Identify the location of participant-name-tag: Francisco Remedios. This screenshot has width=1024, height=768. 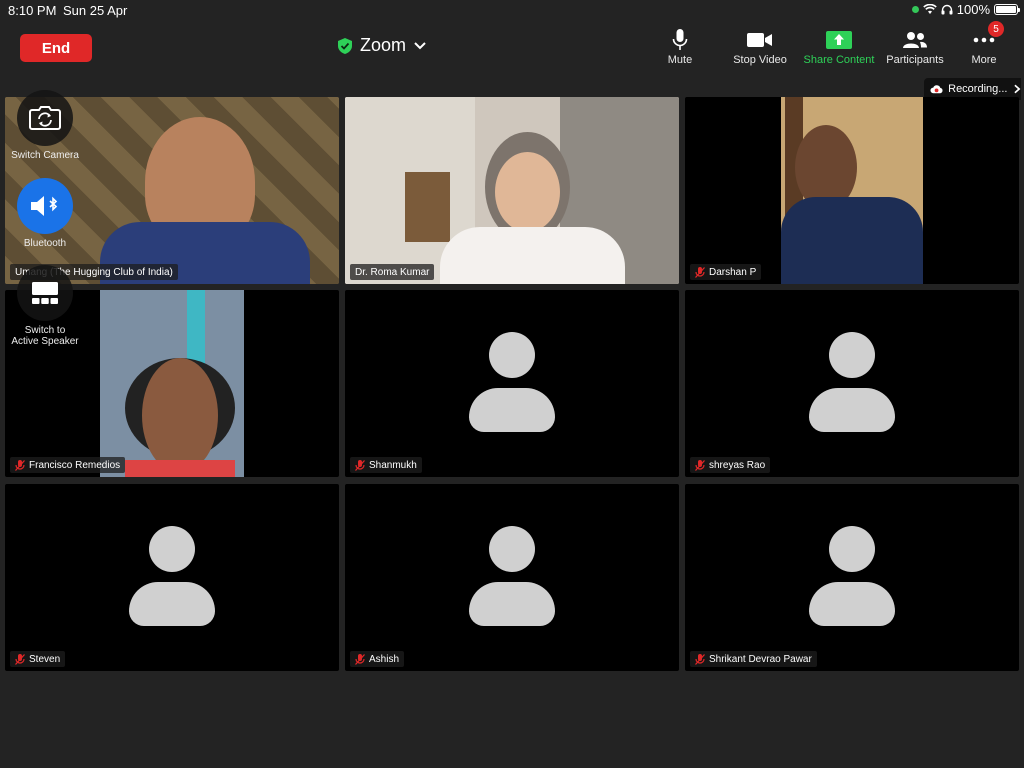
(68, 465).